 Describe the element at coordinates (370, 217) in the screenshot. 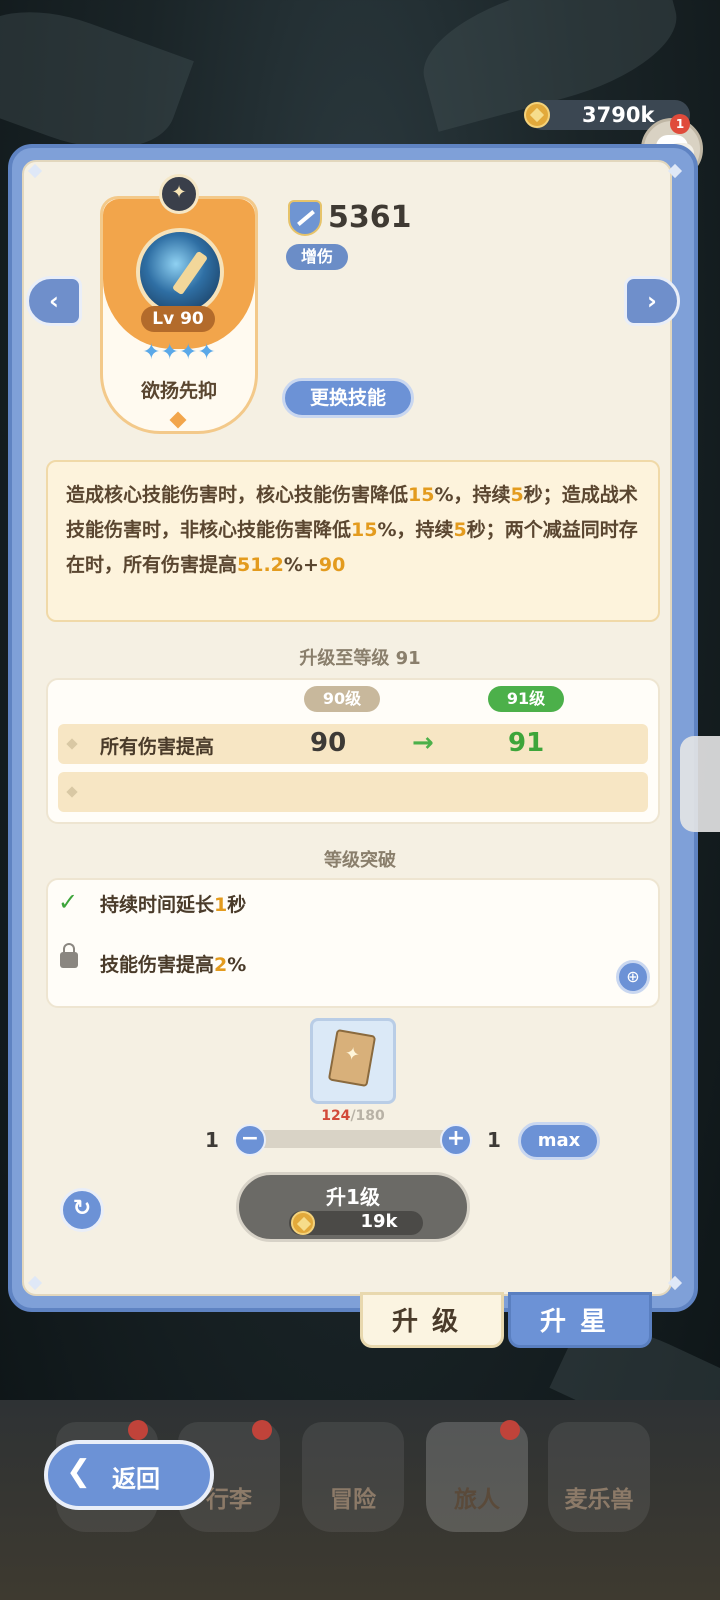

I see `skill-power: 5361` at that location.